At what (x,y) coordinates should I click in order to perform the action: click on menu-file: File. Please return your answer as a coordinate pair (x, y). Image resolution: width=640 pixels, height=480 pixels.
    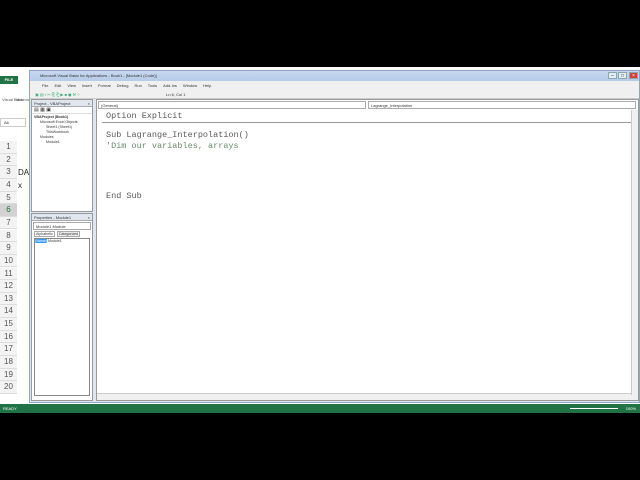
    Looking at the image, I should click on (45, 85).